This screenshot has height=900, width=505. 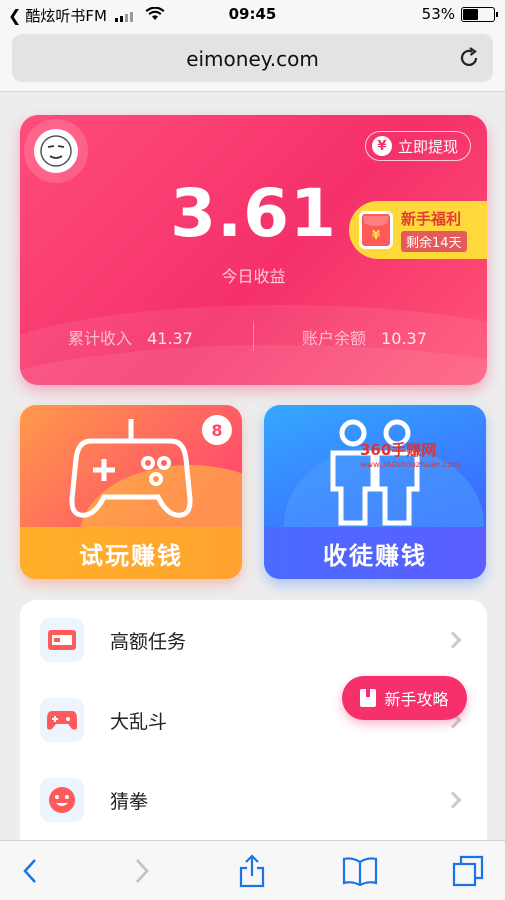 What do you see at coordinates (418, 230) in the screenshot?
I see `newbie-bonus-badge: ¥ 新手福利 剩余14天` at bounding box center [418, 230].